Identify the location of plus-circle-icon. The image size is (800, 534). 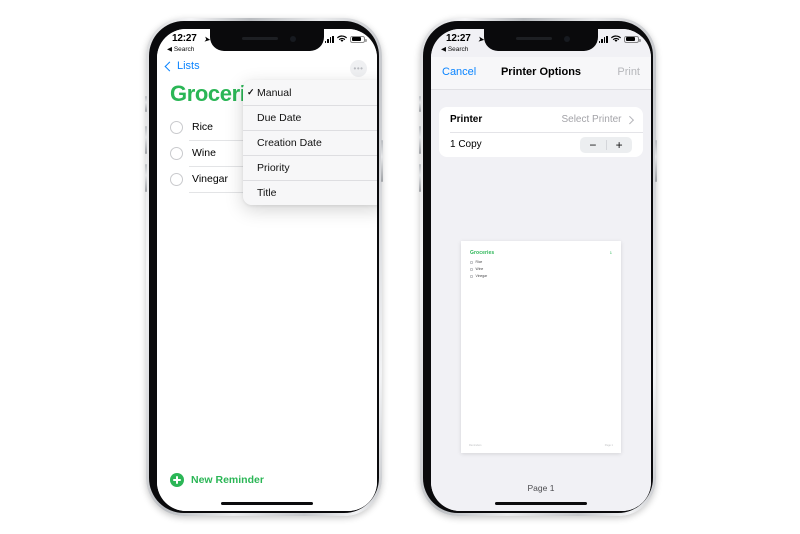
(177, 480).